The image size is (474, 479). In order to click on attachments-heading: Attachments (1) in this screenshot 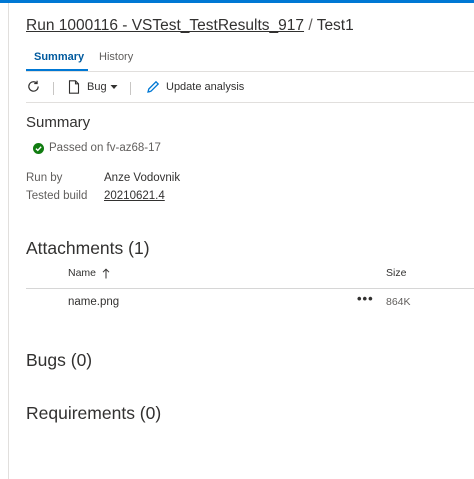, I will do `click(88, 248)`.